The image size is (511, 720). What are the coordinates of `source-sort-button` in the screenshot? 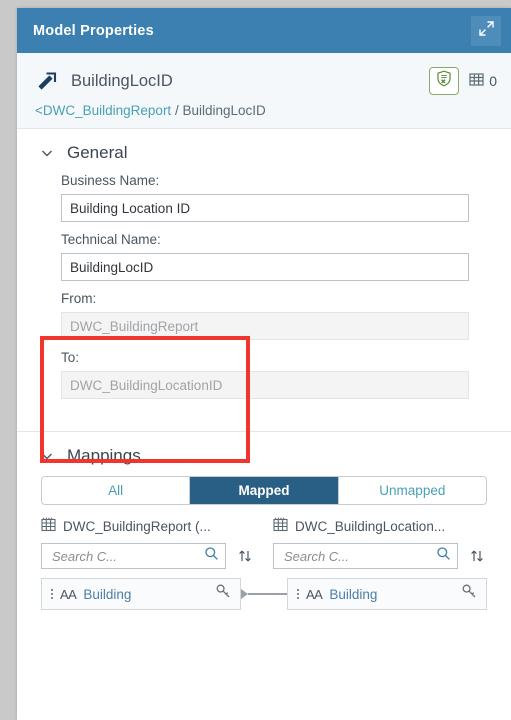 It's located at (245, 556).